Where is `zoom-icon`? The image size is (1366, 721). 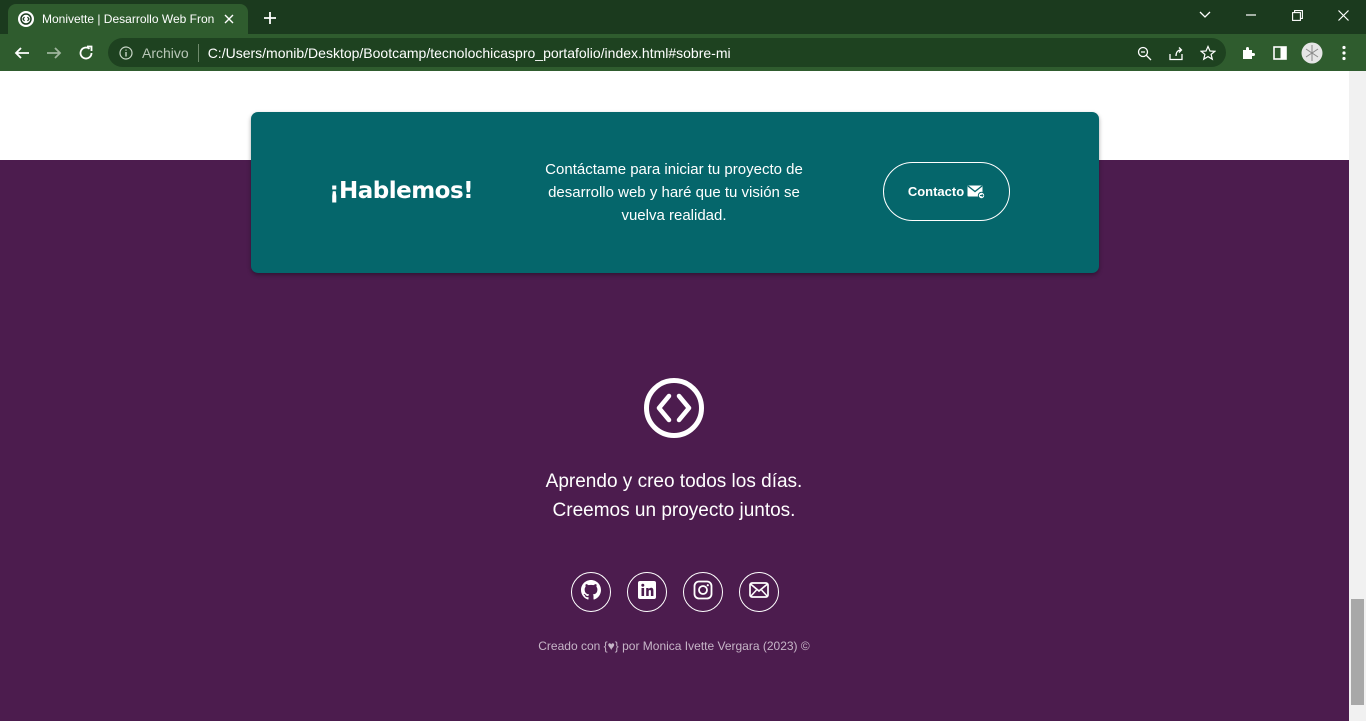
zoom-icon is located at coordinates (1144, 53).